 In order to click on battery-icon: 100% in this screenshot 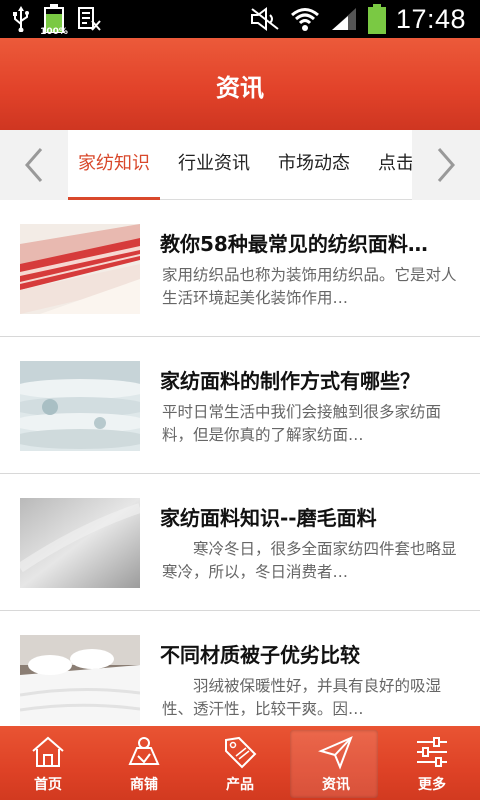, I will do `click(54, 20)`.